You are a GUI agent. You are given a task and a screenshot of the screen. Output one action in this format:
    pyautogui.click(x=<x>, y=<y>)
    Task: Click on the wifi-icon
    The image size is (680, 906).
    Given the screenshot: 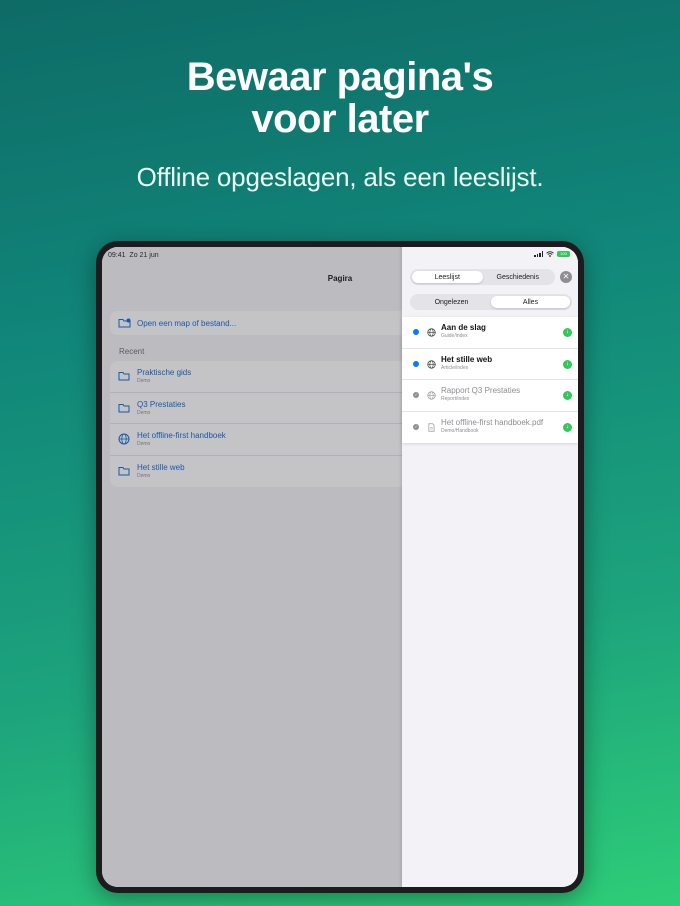 What is the action you would take?
    pyautogui.click(x=550, y=254)
    